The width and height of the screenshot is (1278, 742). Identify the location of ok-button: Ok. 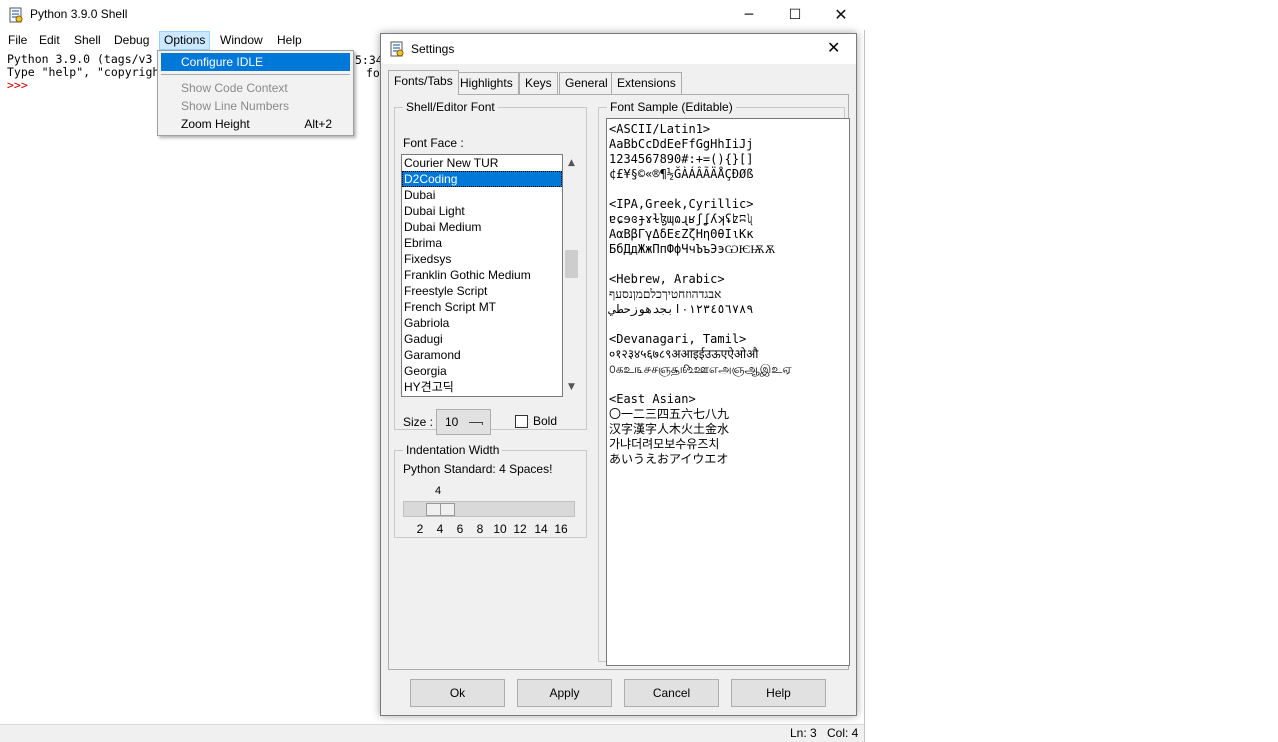
(457, 693).